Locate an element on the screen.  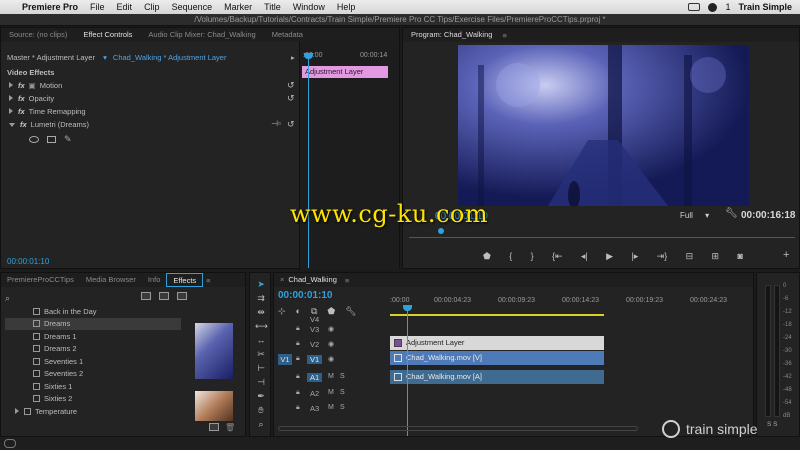
play-triangle-icon: ▸ is located at coordinates (293, 57).